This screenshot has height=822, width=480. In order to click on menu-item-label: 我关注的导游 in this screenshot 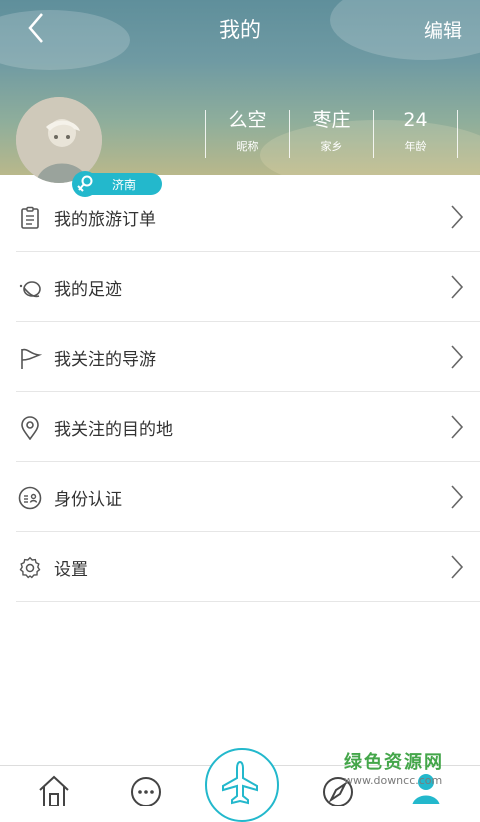, I will do `click(105, 360)`.